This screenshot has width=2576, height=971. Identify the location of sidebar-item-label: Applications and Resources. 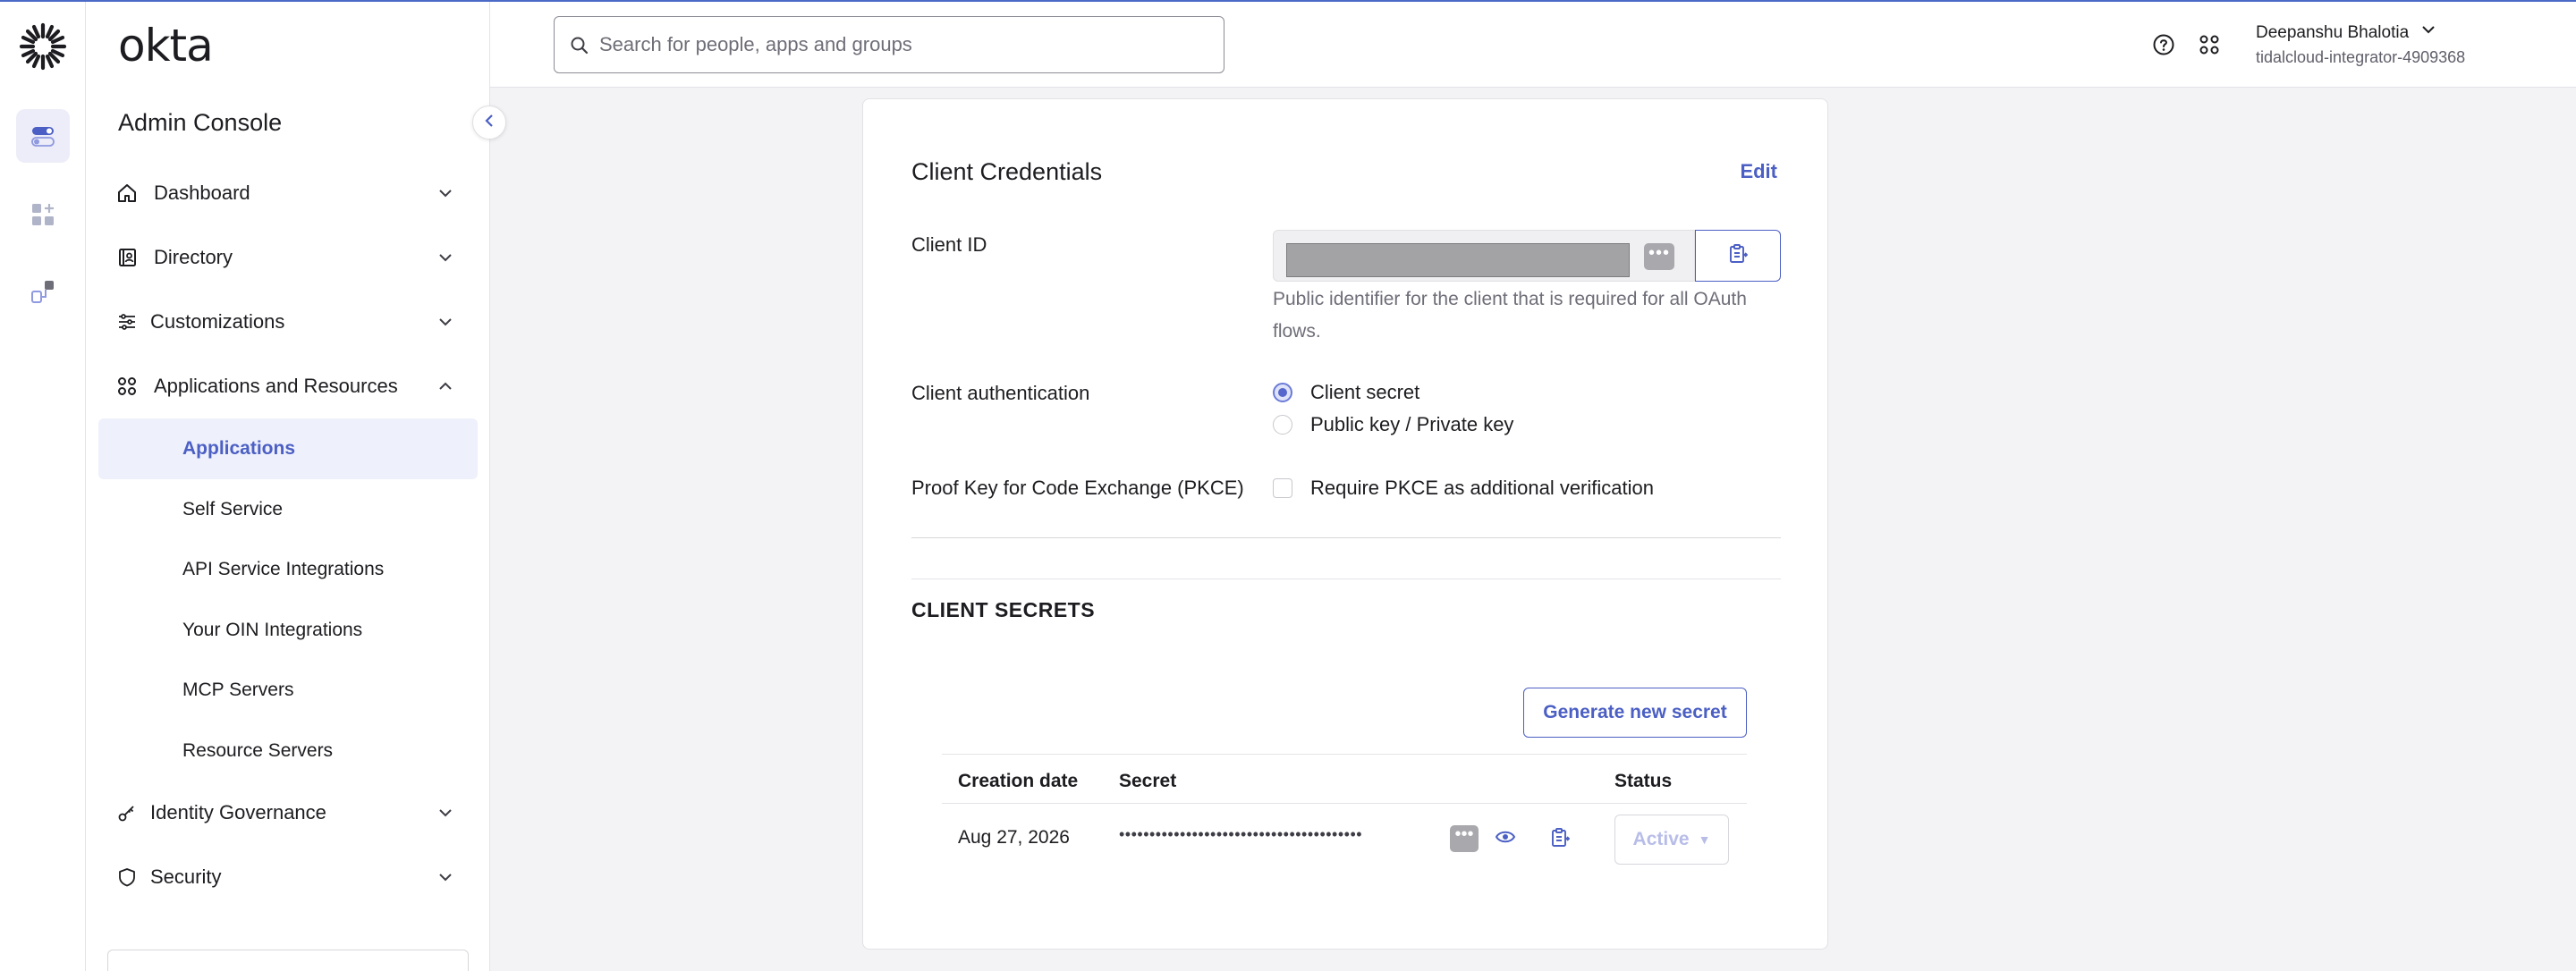
(276, 386).